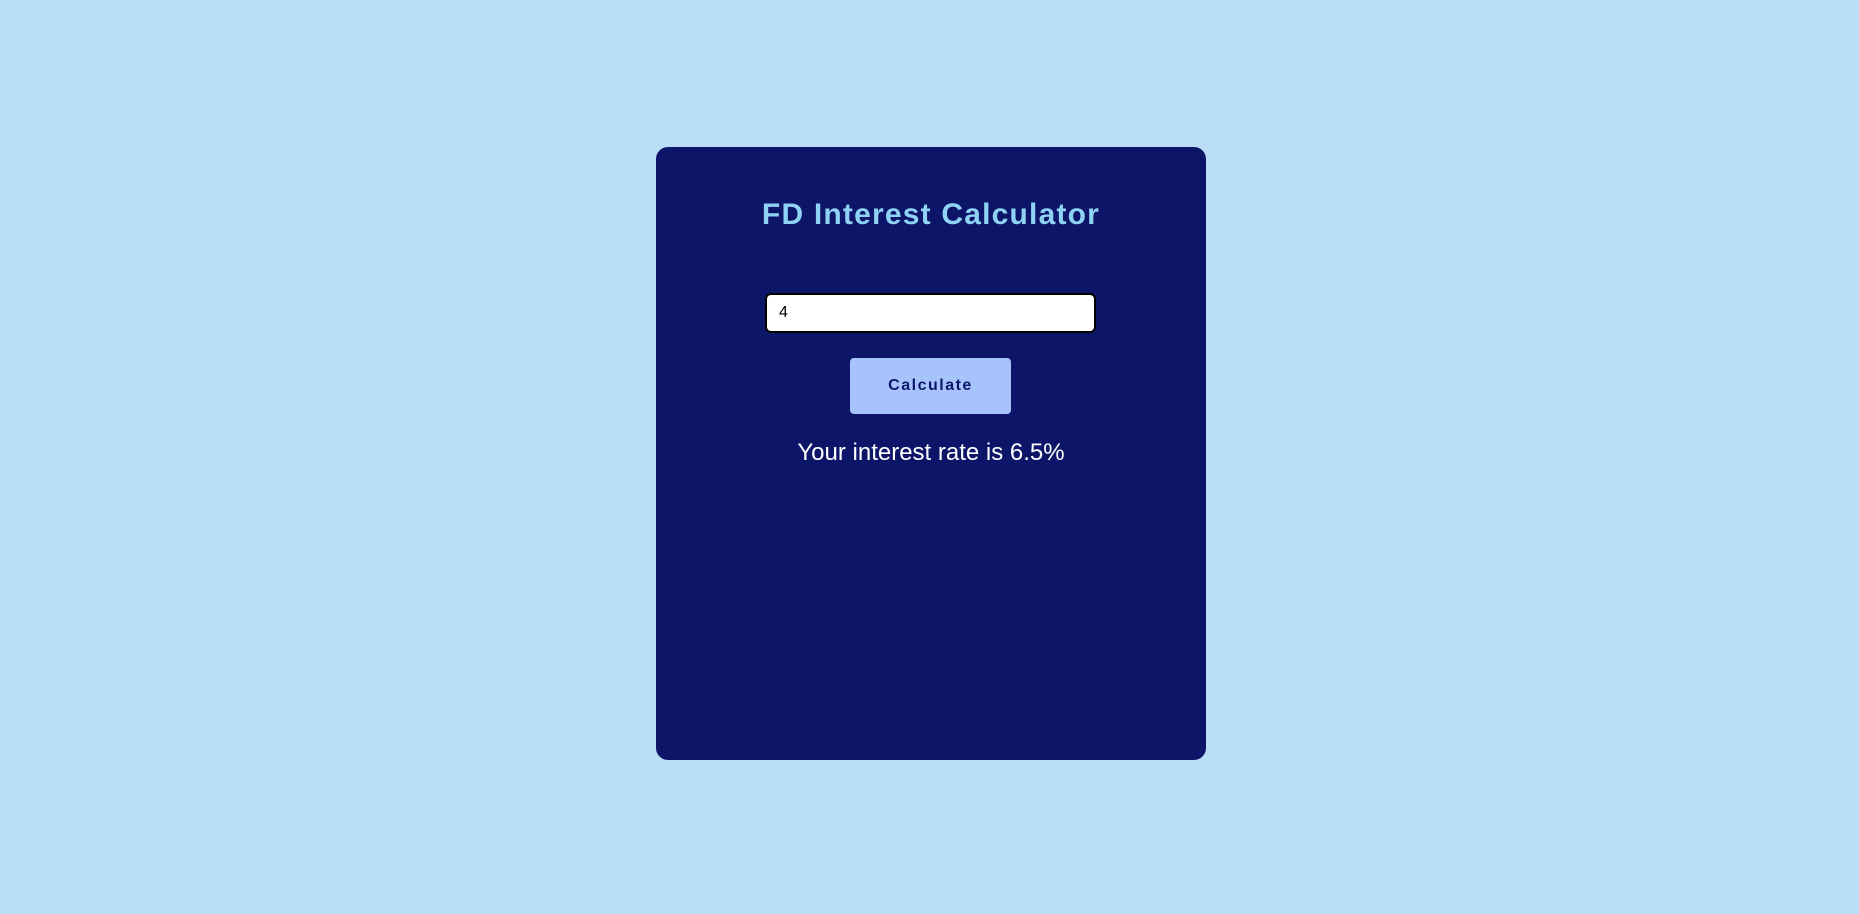 The width and height of the screenshot is (1859, 914). What do you see at coordinates (930, 386) in the screenshot?
I see `calculate-button: Calculate` at bounding box center [930, 386].